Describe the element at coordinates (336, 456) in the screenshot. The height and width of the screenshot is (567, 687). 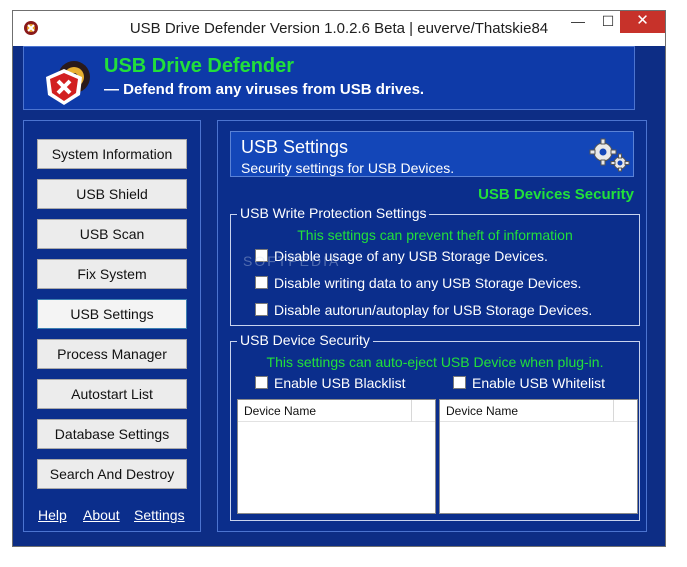
I see `blacklist-device-list: Device Name` at that location.